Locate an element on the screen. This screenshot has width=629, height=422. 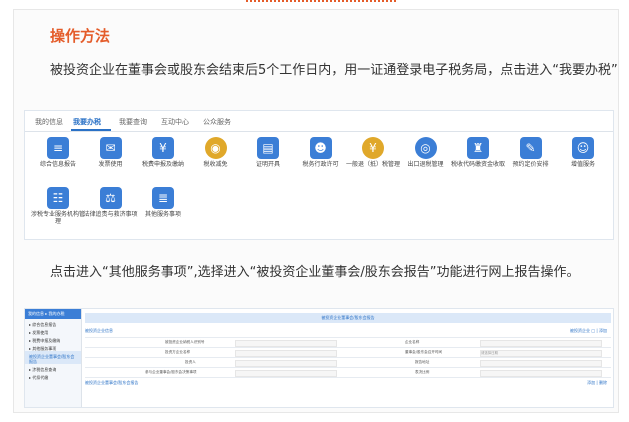
service-item: ☻ 税务行政许可 is located at coordinates (321, 152).